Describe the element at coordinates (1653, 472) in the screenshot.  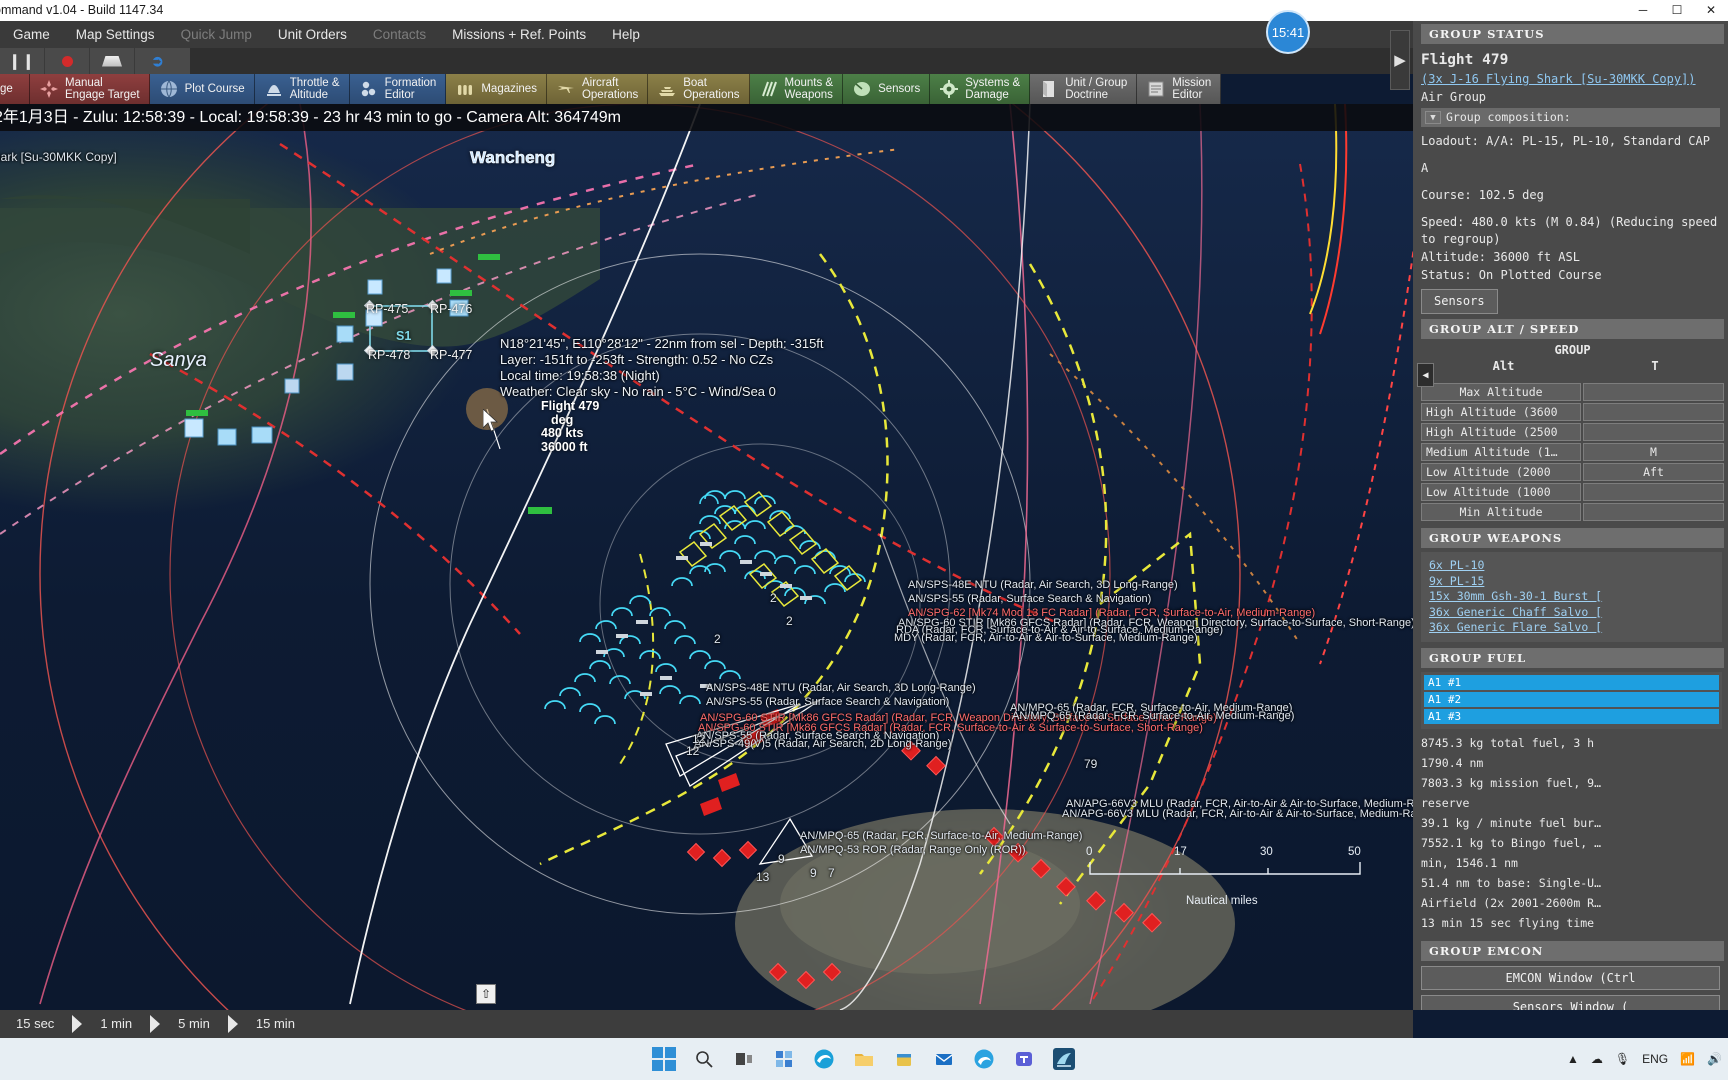
I see `alt-row-value: Aft` at that location.